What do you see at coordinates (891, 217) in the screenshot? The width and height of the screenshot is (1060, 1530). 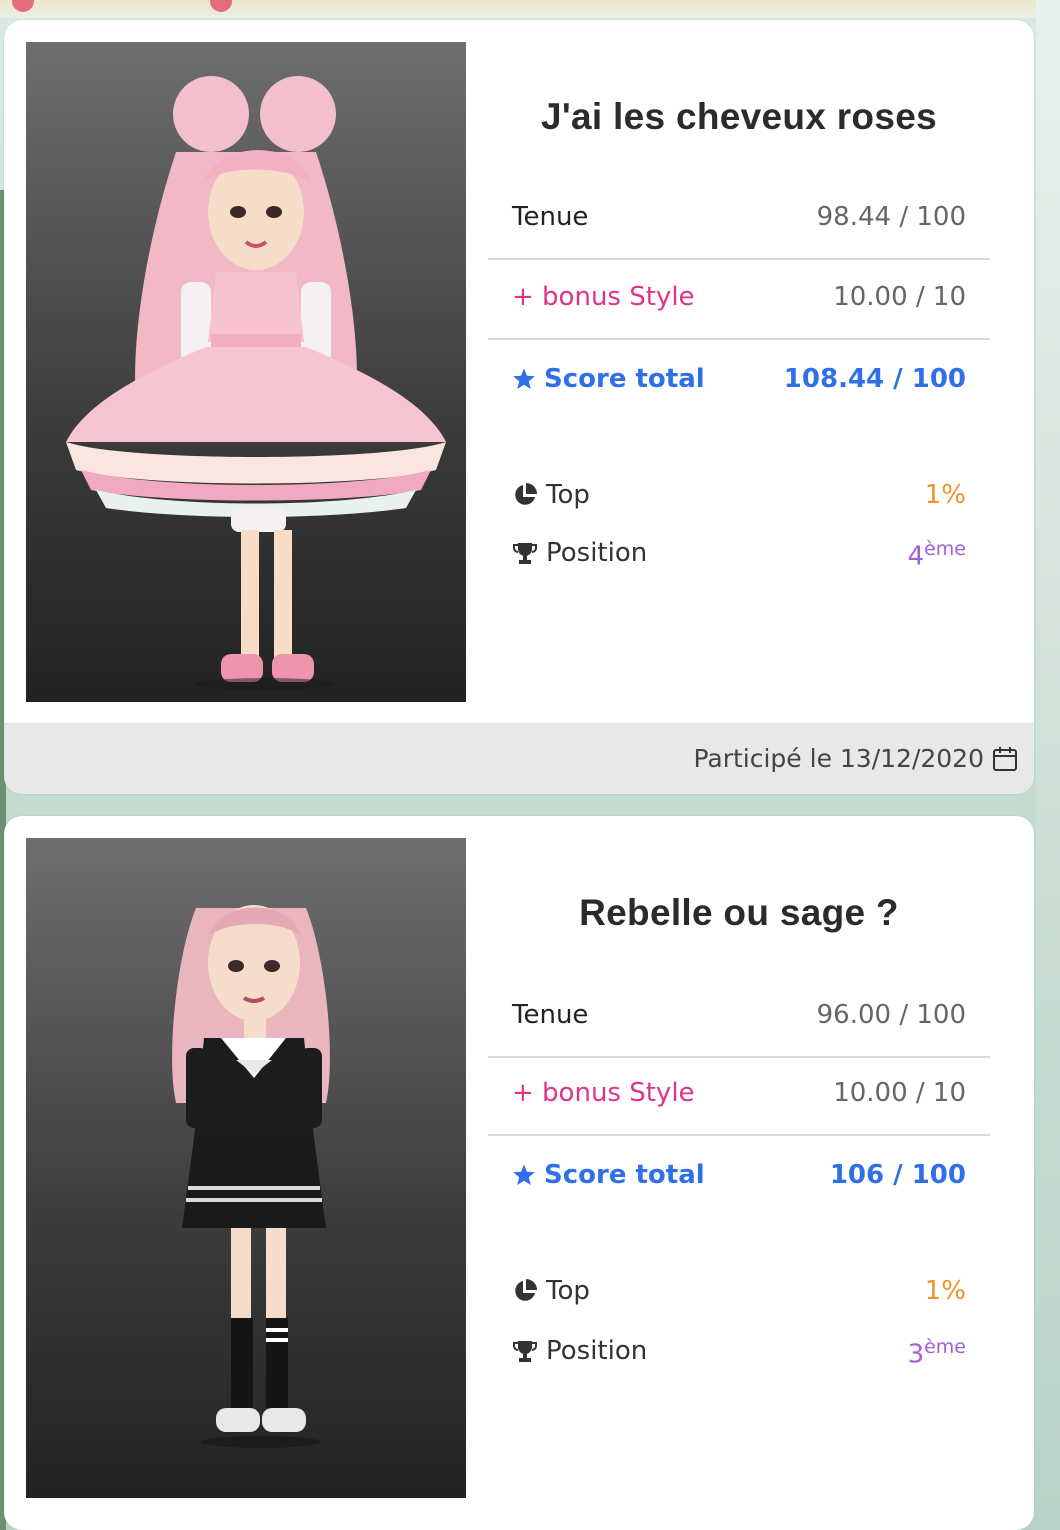 I see `tenue-value: 98.44 / 100` at bounding box center [891, 217].